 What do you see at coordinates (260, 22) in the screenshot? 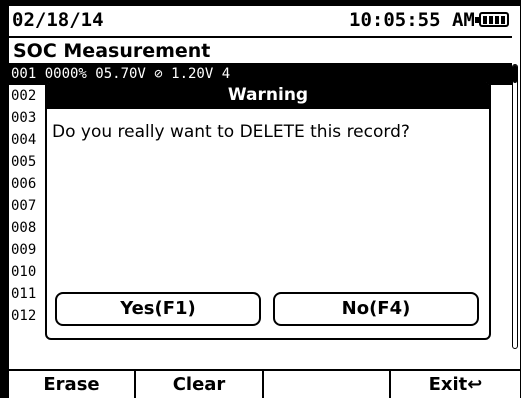
I see `status-bar: 02/18/14 10:05:55 AM` at bounding box center [260, 22].